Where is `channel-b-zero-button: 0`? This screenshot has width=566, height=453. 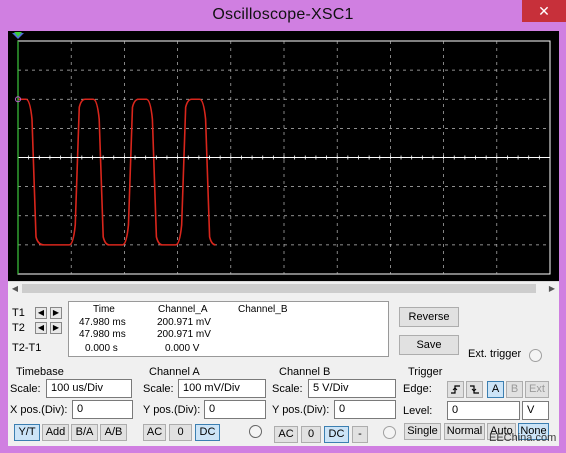 channel-b-zero-button: 0 is located at coordinates (311, 434).